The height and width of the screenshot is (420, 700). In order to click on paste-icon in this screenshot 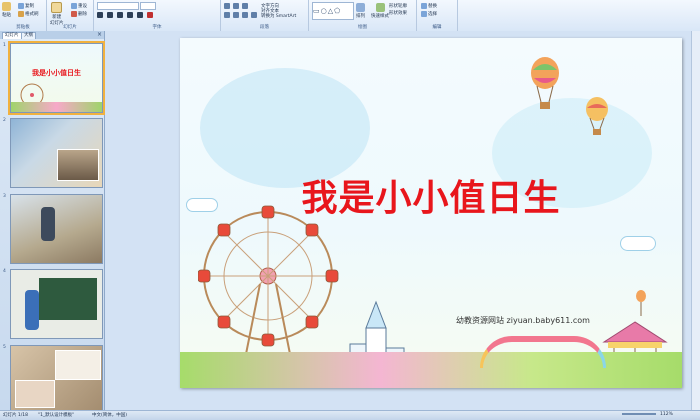, I will do `click(6, 6)`.